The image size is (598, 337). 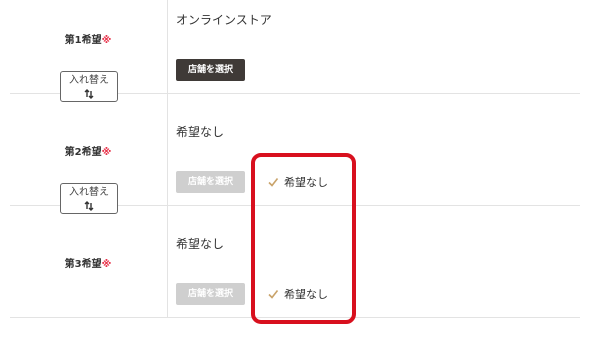 What do you see at coordinates (83, 40) in the screenshot?
I see `row-label-text: 第1希望` at bounding box center [83, 40].